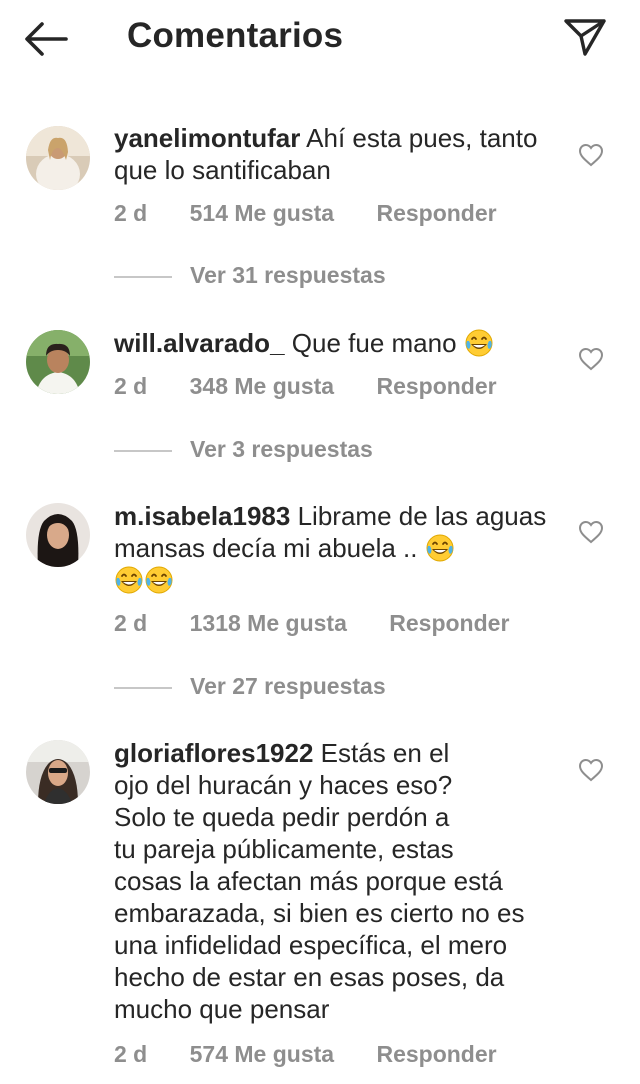  What do you see at coordinates (262, 213) in the screenshot?
I see `like-count: 514 Me gusta` at bounding box center [262, 213].